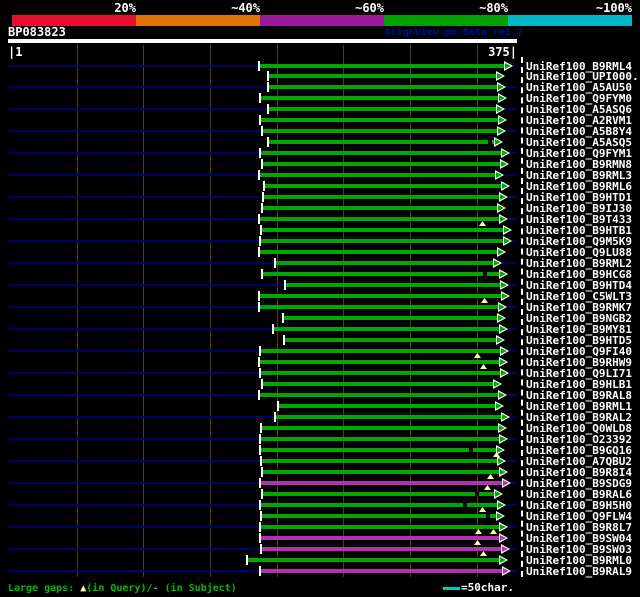  What do you see at coordinates (453, 32) in the screenshot?
I see `program-watermark: AlignView.pm Beta re1.7` at bounding box center [453, 32].